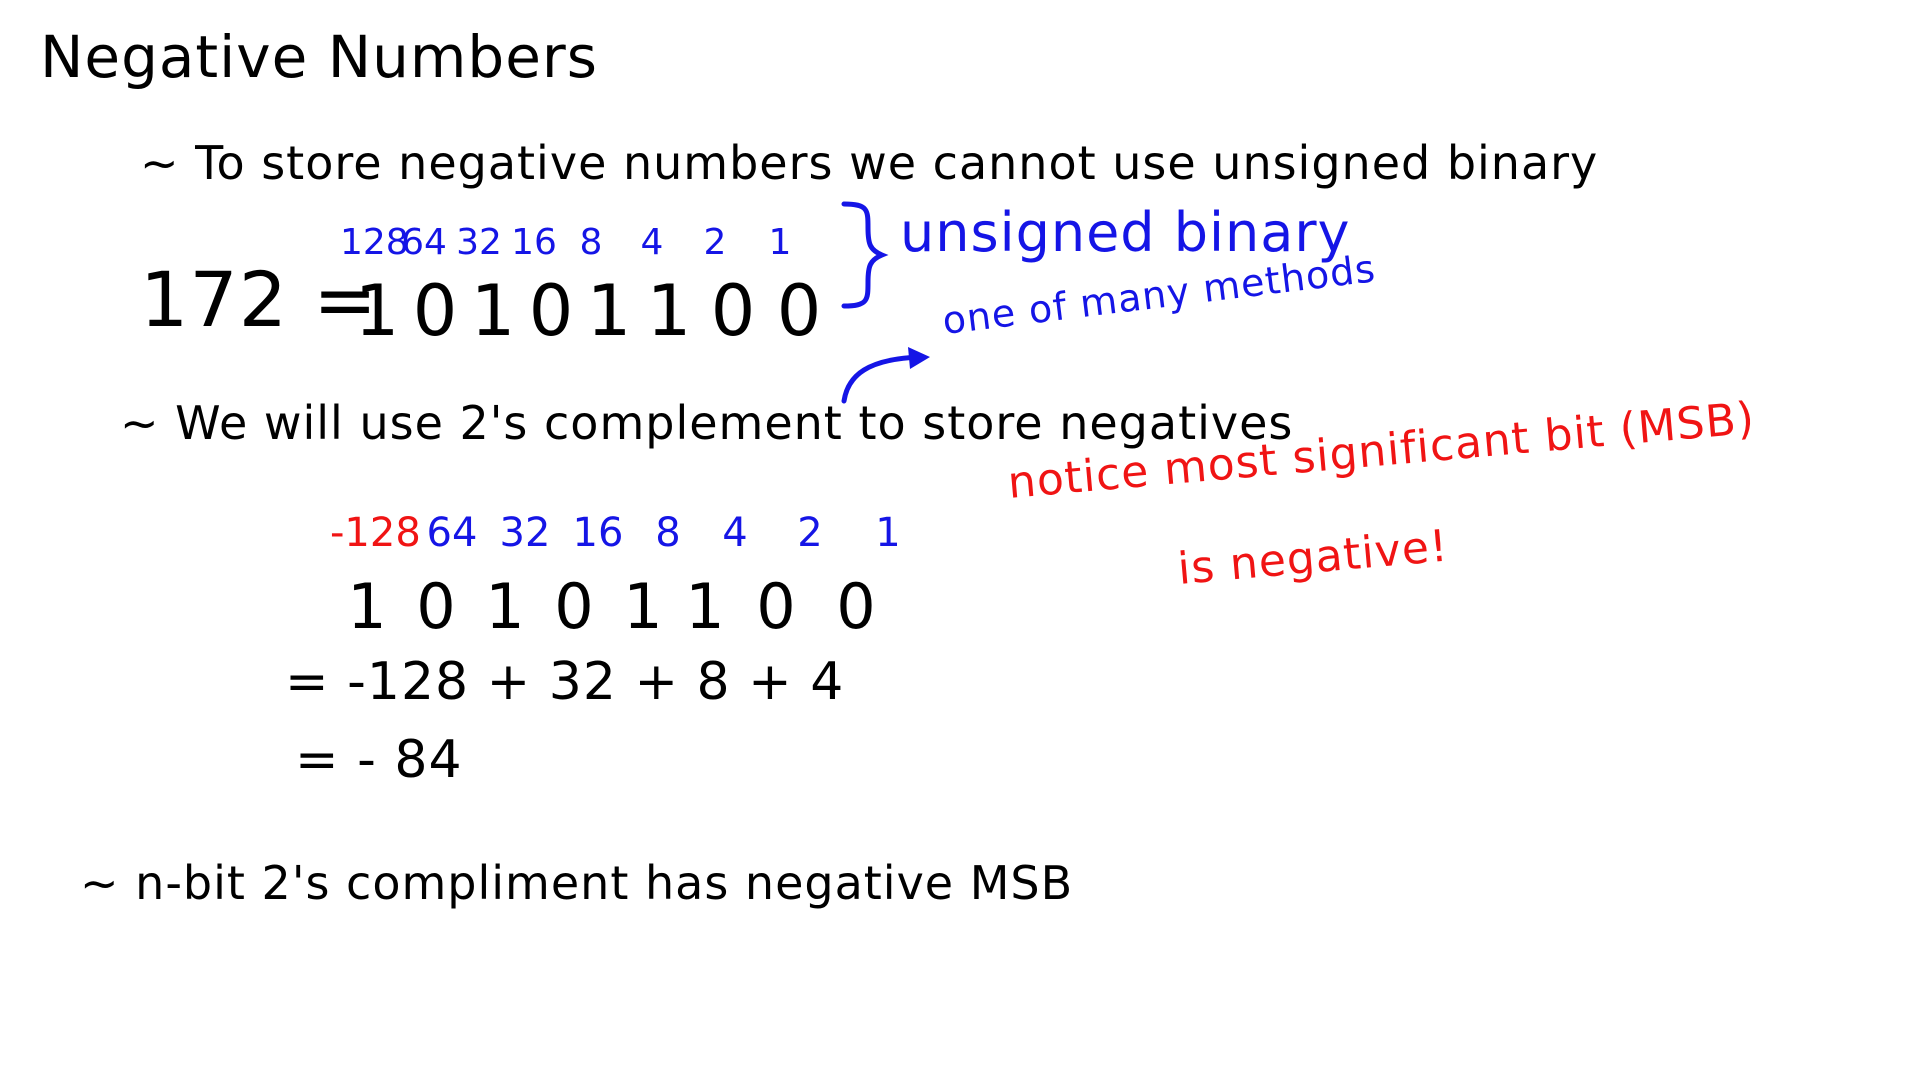  What do you see at coordinates (319, 57) in the screenshot?
I see `page-title: Negative Numbers` at bounding box center [319, 57].